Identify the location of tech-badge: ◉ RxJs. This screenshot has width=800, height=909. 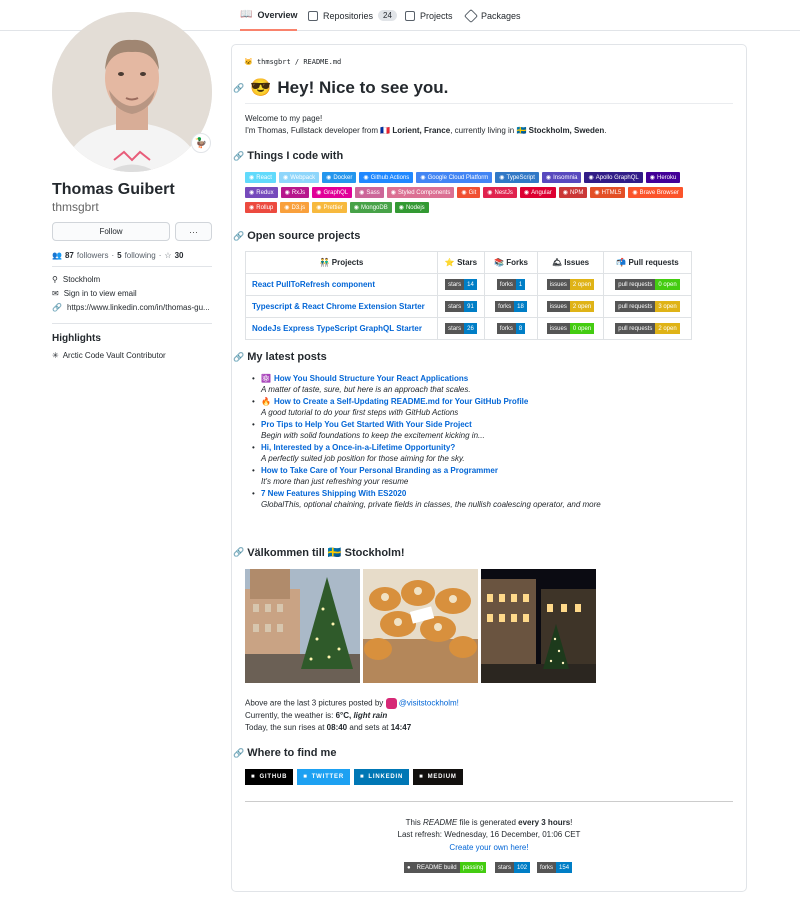
(295, 192).